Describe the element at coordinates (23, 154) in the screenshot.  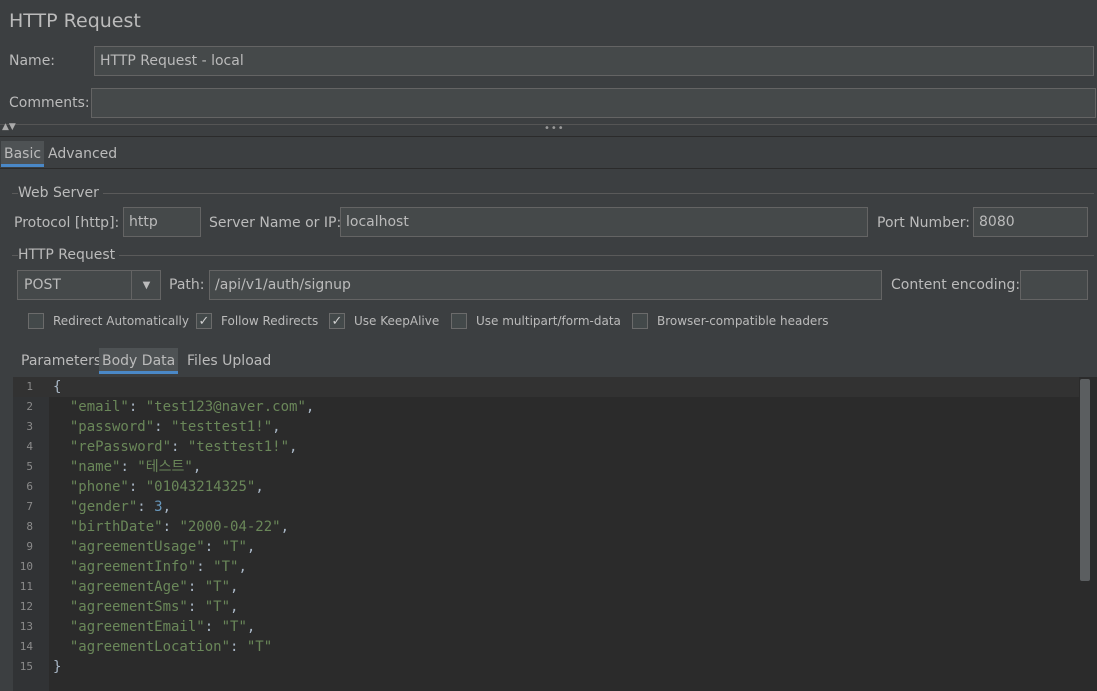
I see `tab-basic: Basic` at that location.